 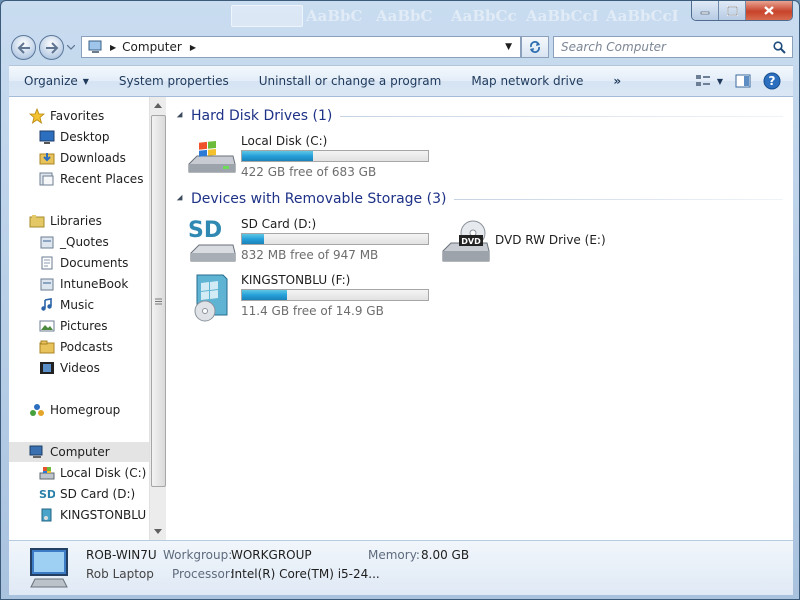 I want to click on drive-tile-local-disk: Local Disk (C:) 422 GB free of 683 GB, so click(x=337, y=159).